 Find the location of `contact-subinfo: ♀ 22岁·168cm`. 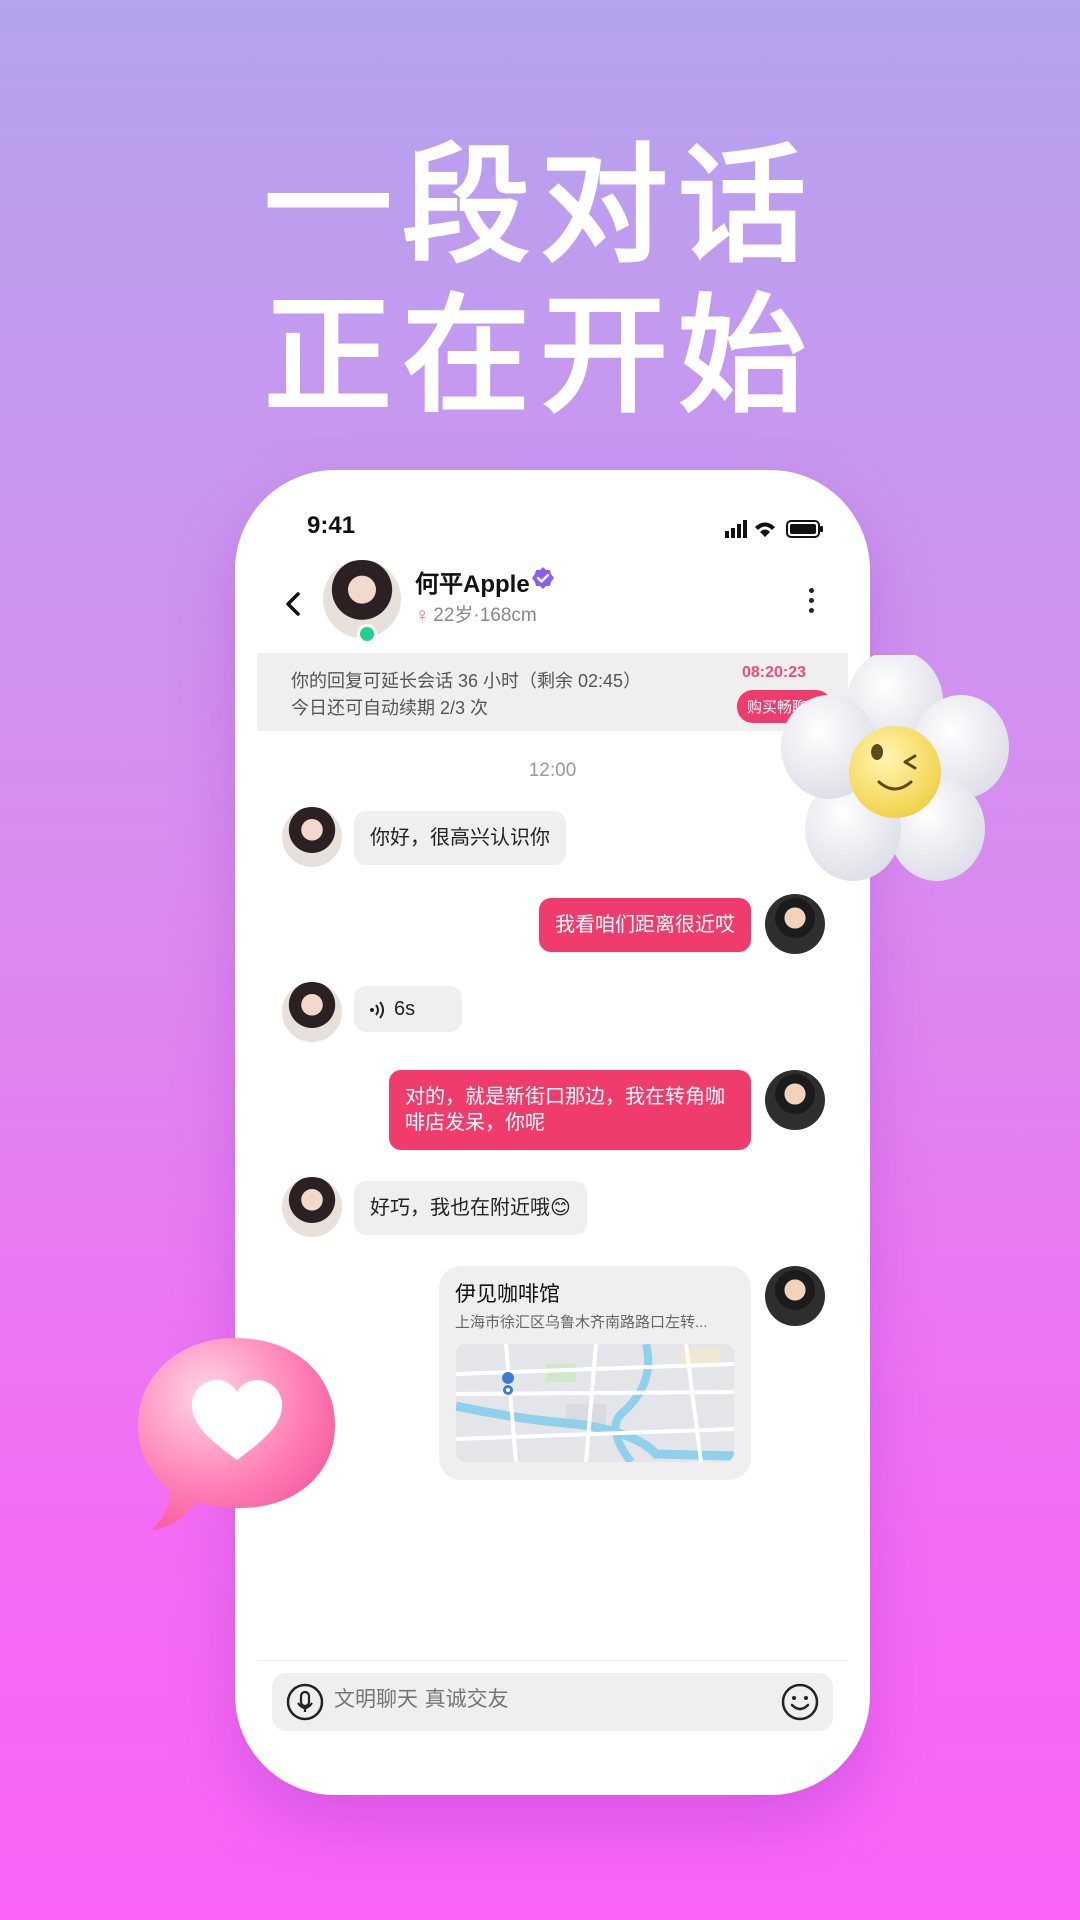

contact-subinfo: ♀ 22岁·168cm is located at coordinates (476, 613).